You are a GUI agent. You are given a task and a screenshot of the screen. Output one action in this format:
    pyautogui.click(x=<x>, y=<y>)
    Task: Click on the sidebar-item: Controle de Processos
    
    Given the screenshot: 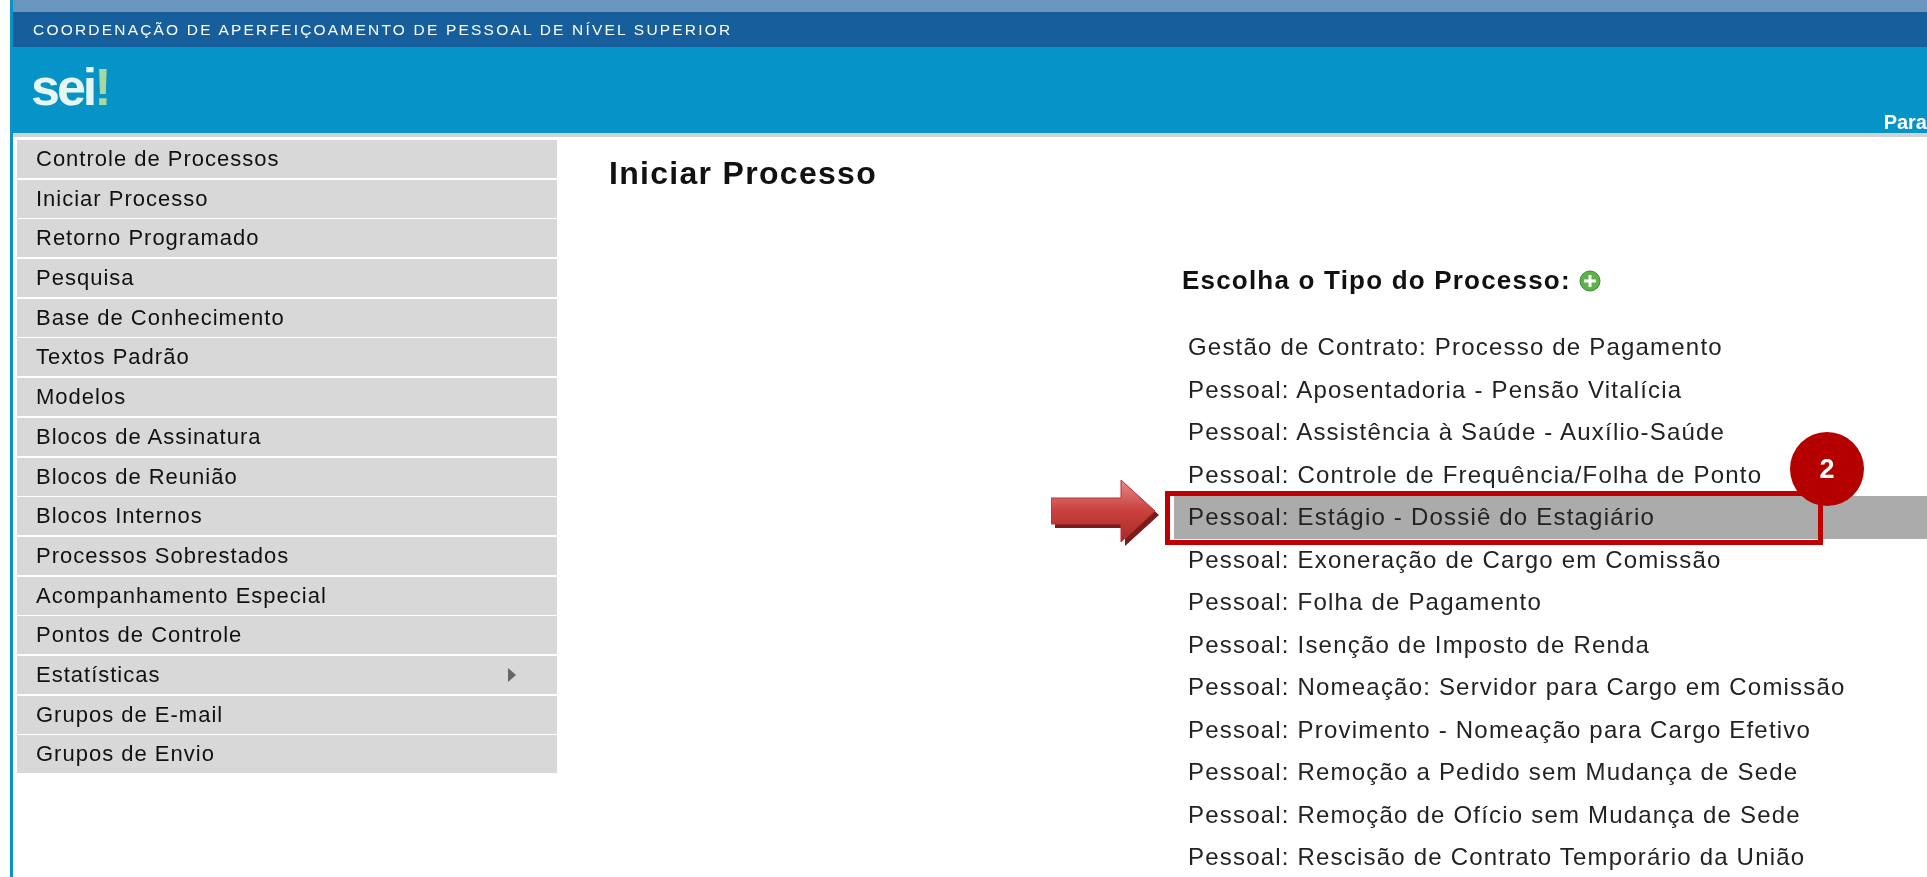 What is the action you would take?
    pyautogui.click(x=287, y=159)
    